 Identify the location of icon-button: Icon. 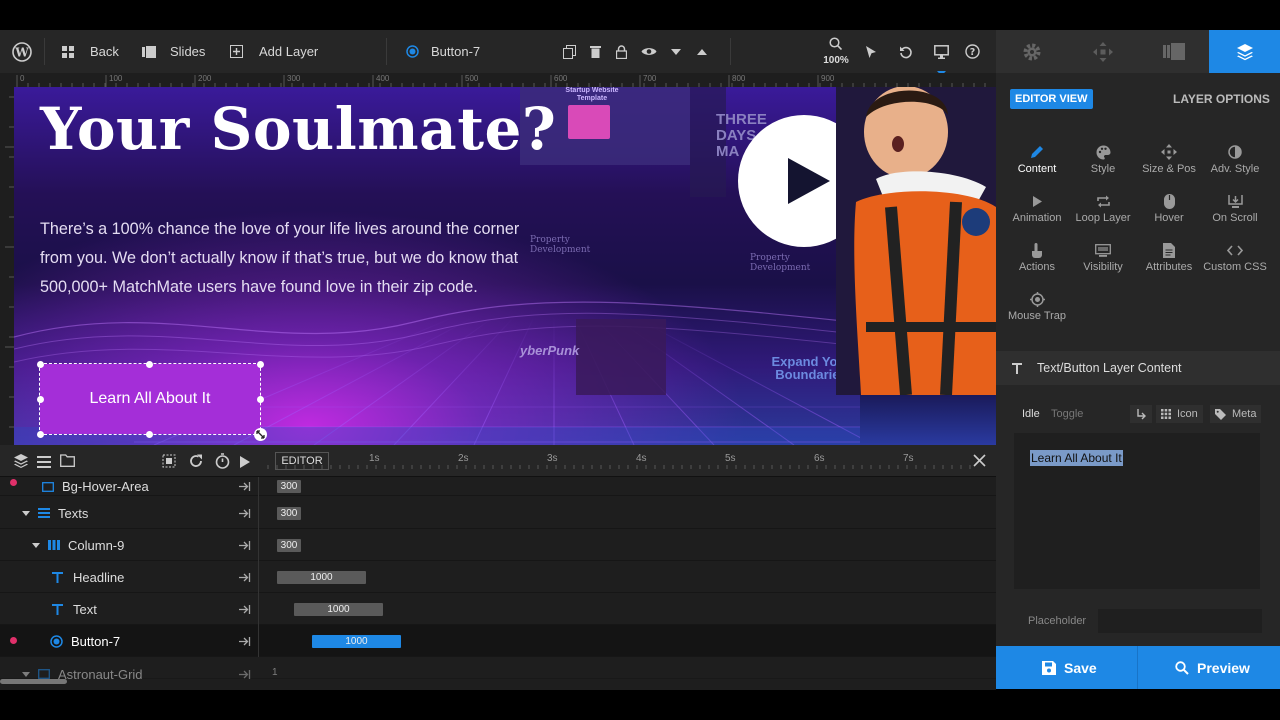
(1179, 414).